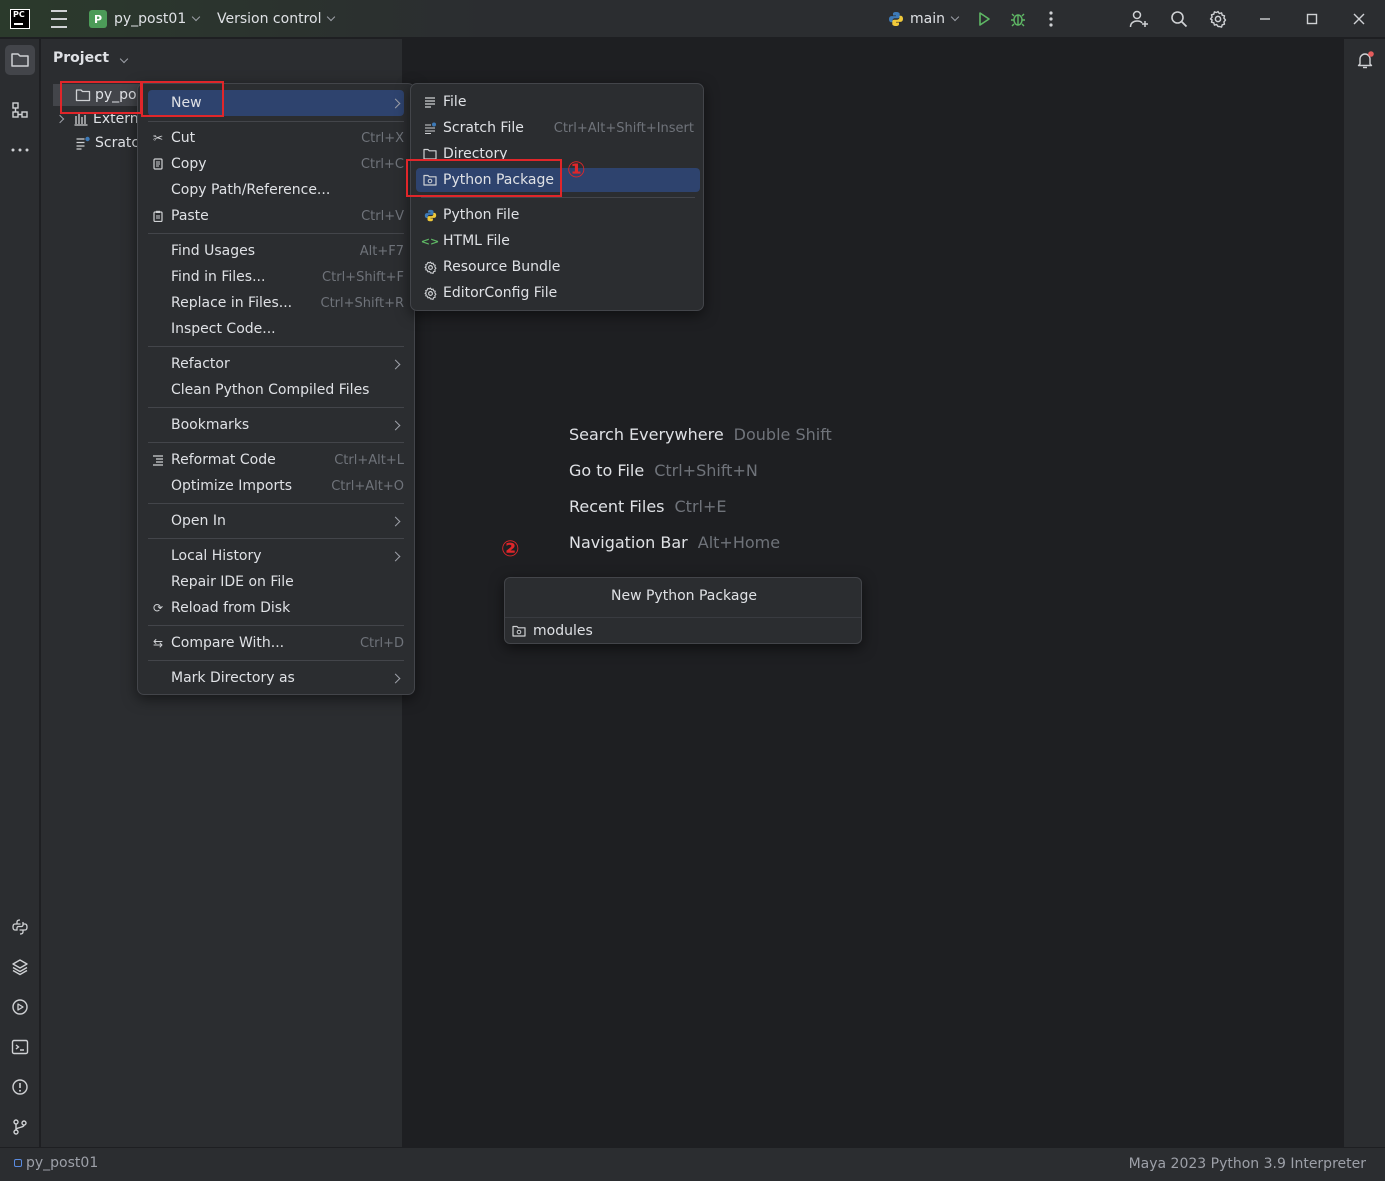  Describe the element at coordinates (623, 128) in the screenshot. I see `submenu-item-shortcut: Ctrl+Alt+Shift+Insert` at that location.